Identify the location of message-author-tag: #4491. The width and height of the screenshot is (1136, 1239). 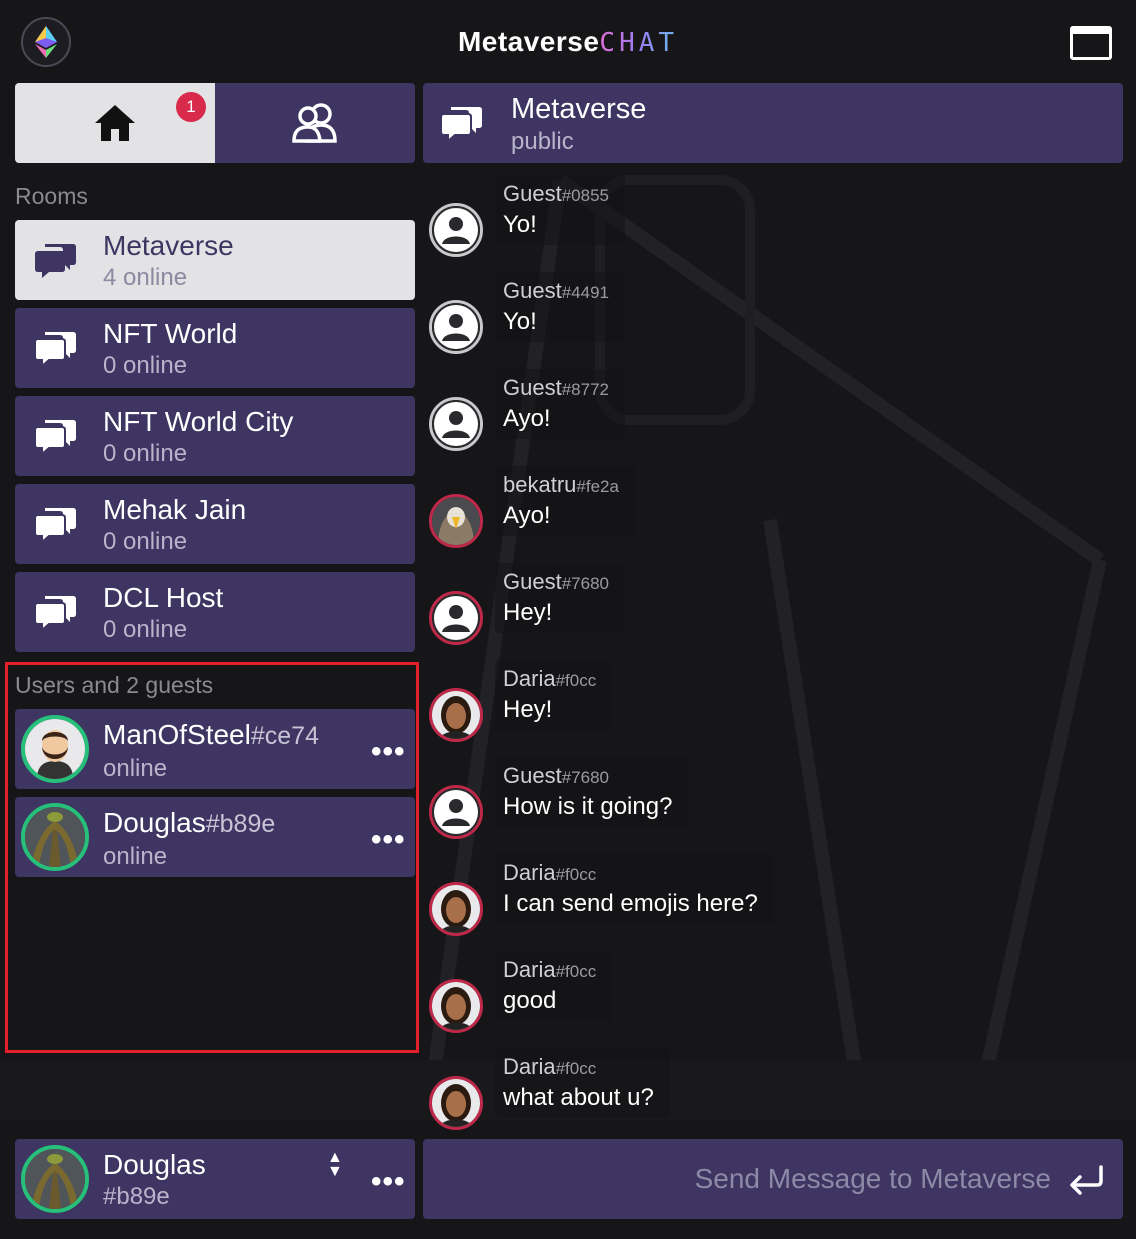
(585, 292).